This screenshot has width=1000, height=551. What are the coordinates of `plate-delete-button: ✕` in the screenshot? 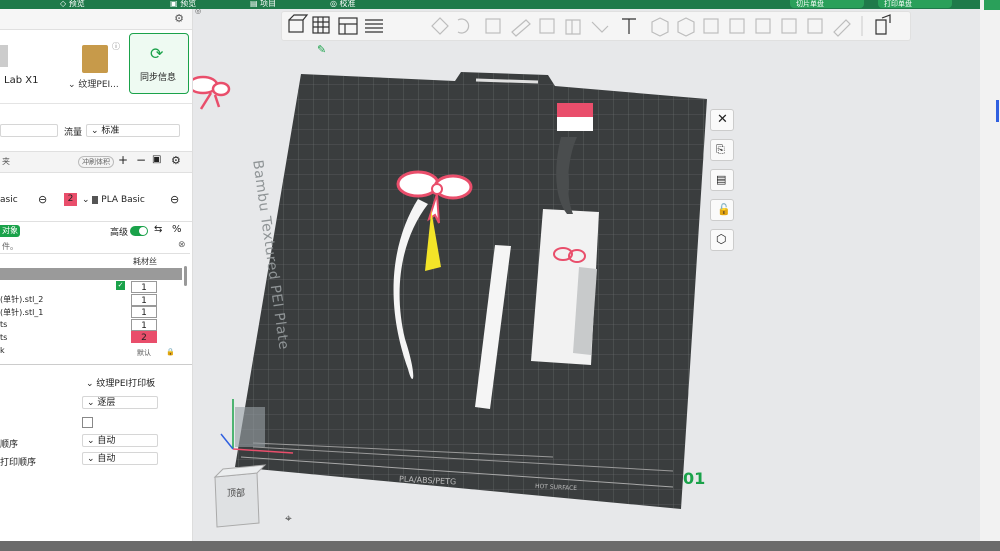 It's located at (722, 120).